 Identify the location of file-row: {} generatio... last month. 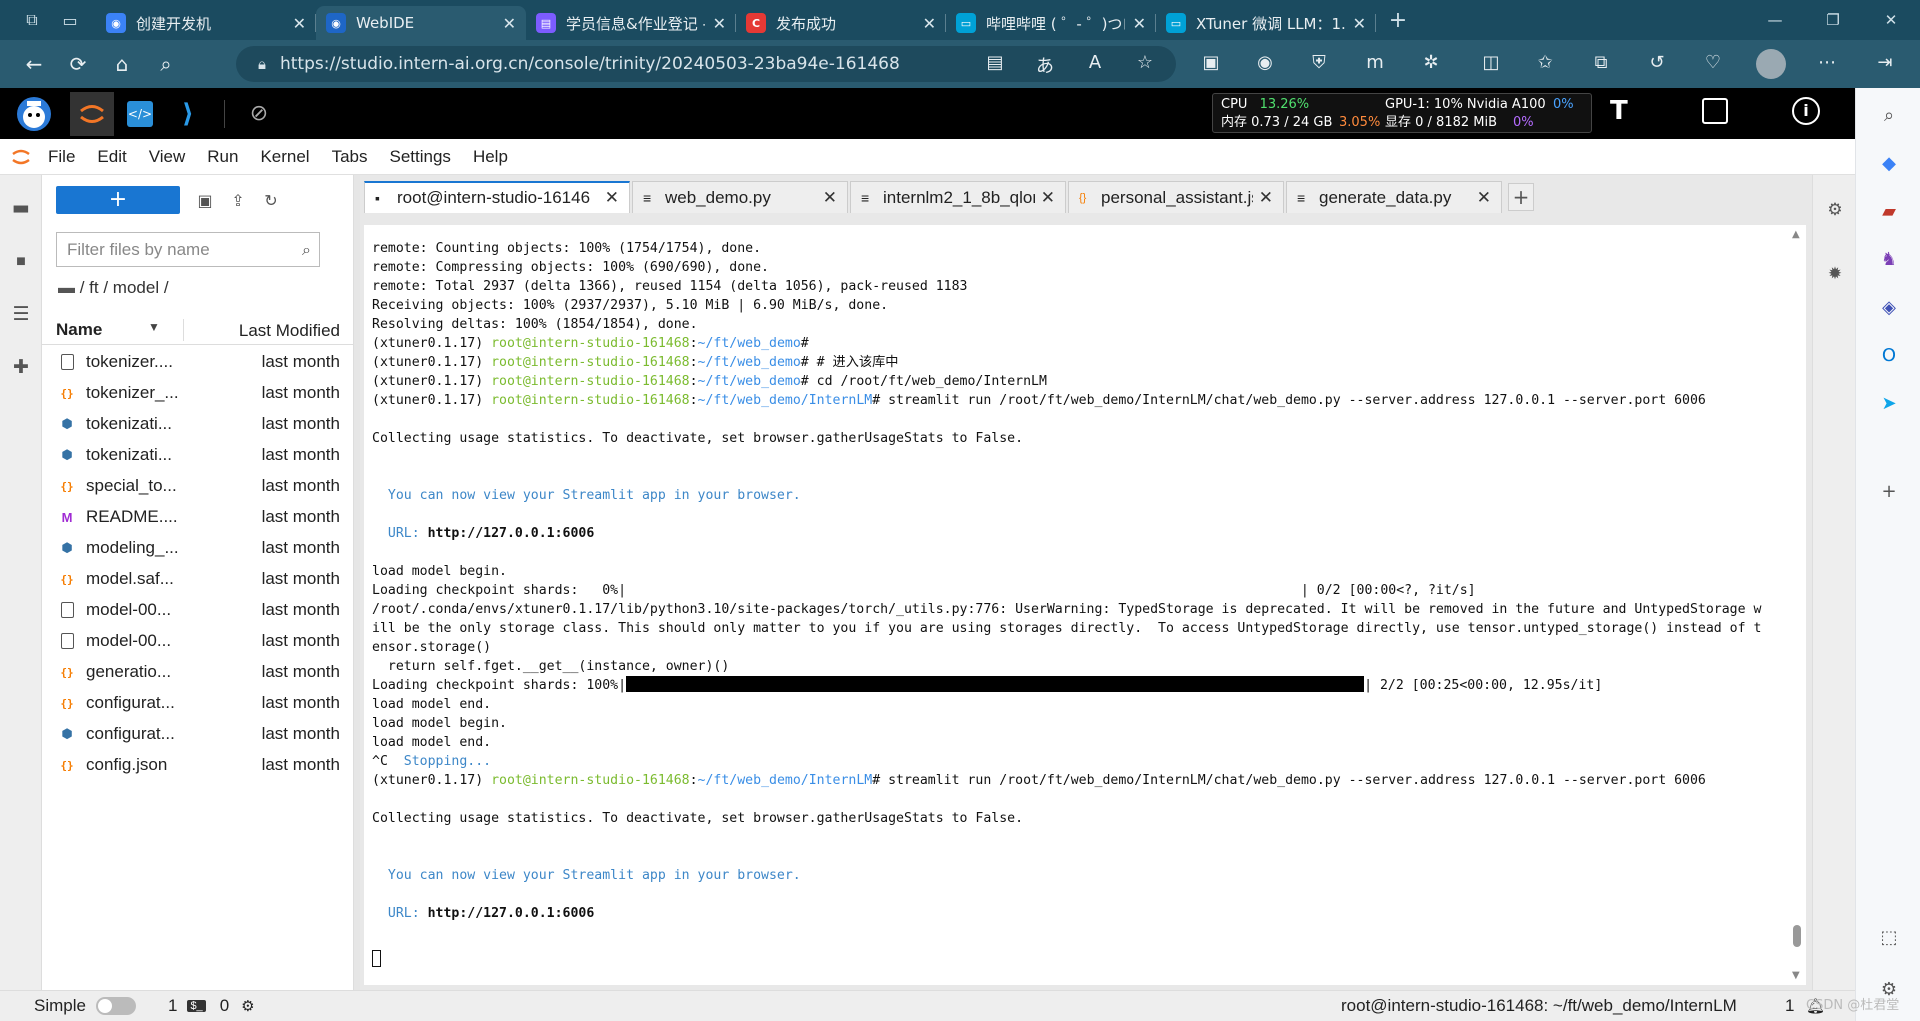
(198, 672).